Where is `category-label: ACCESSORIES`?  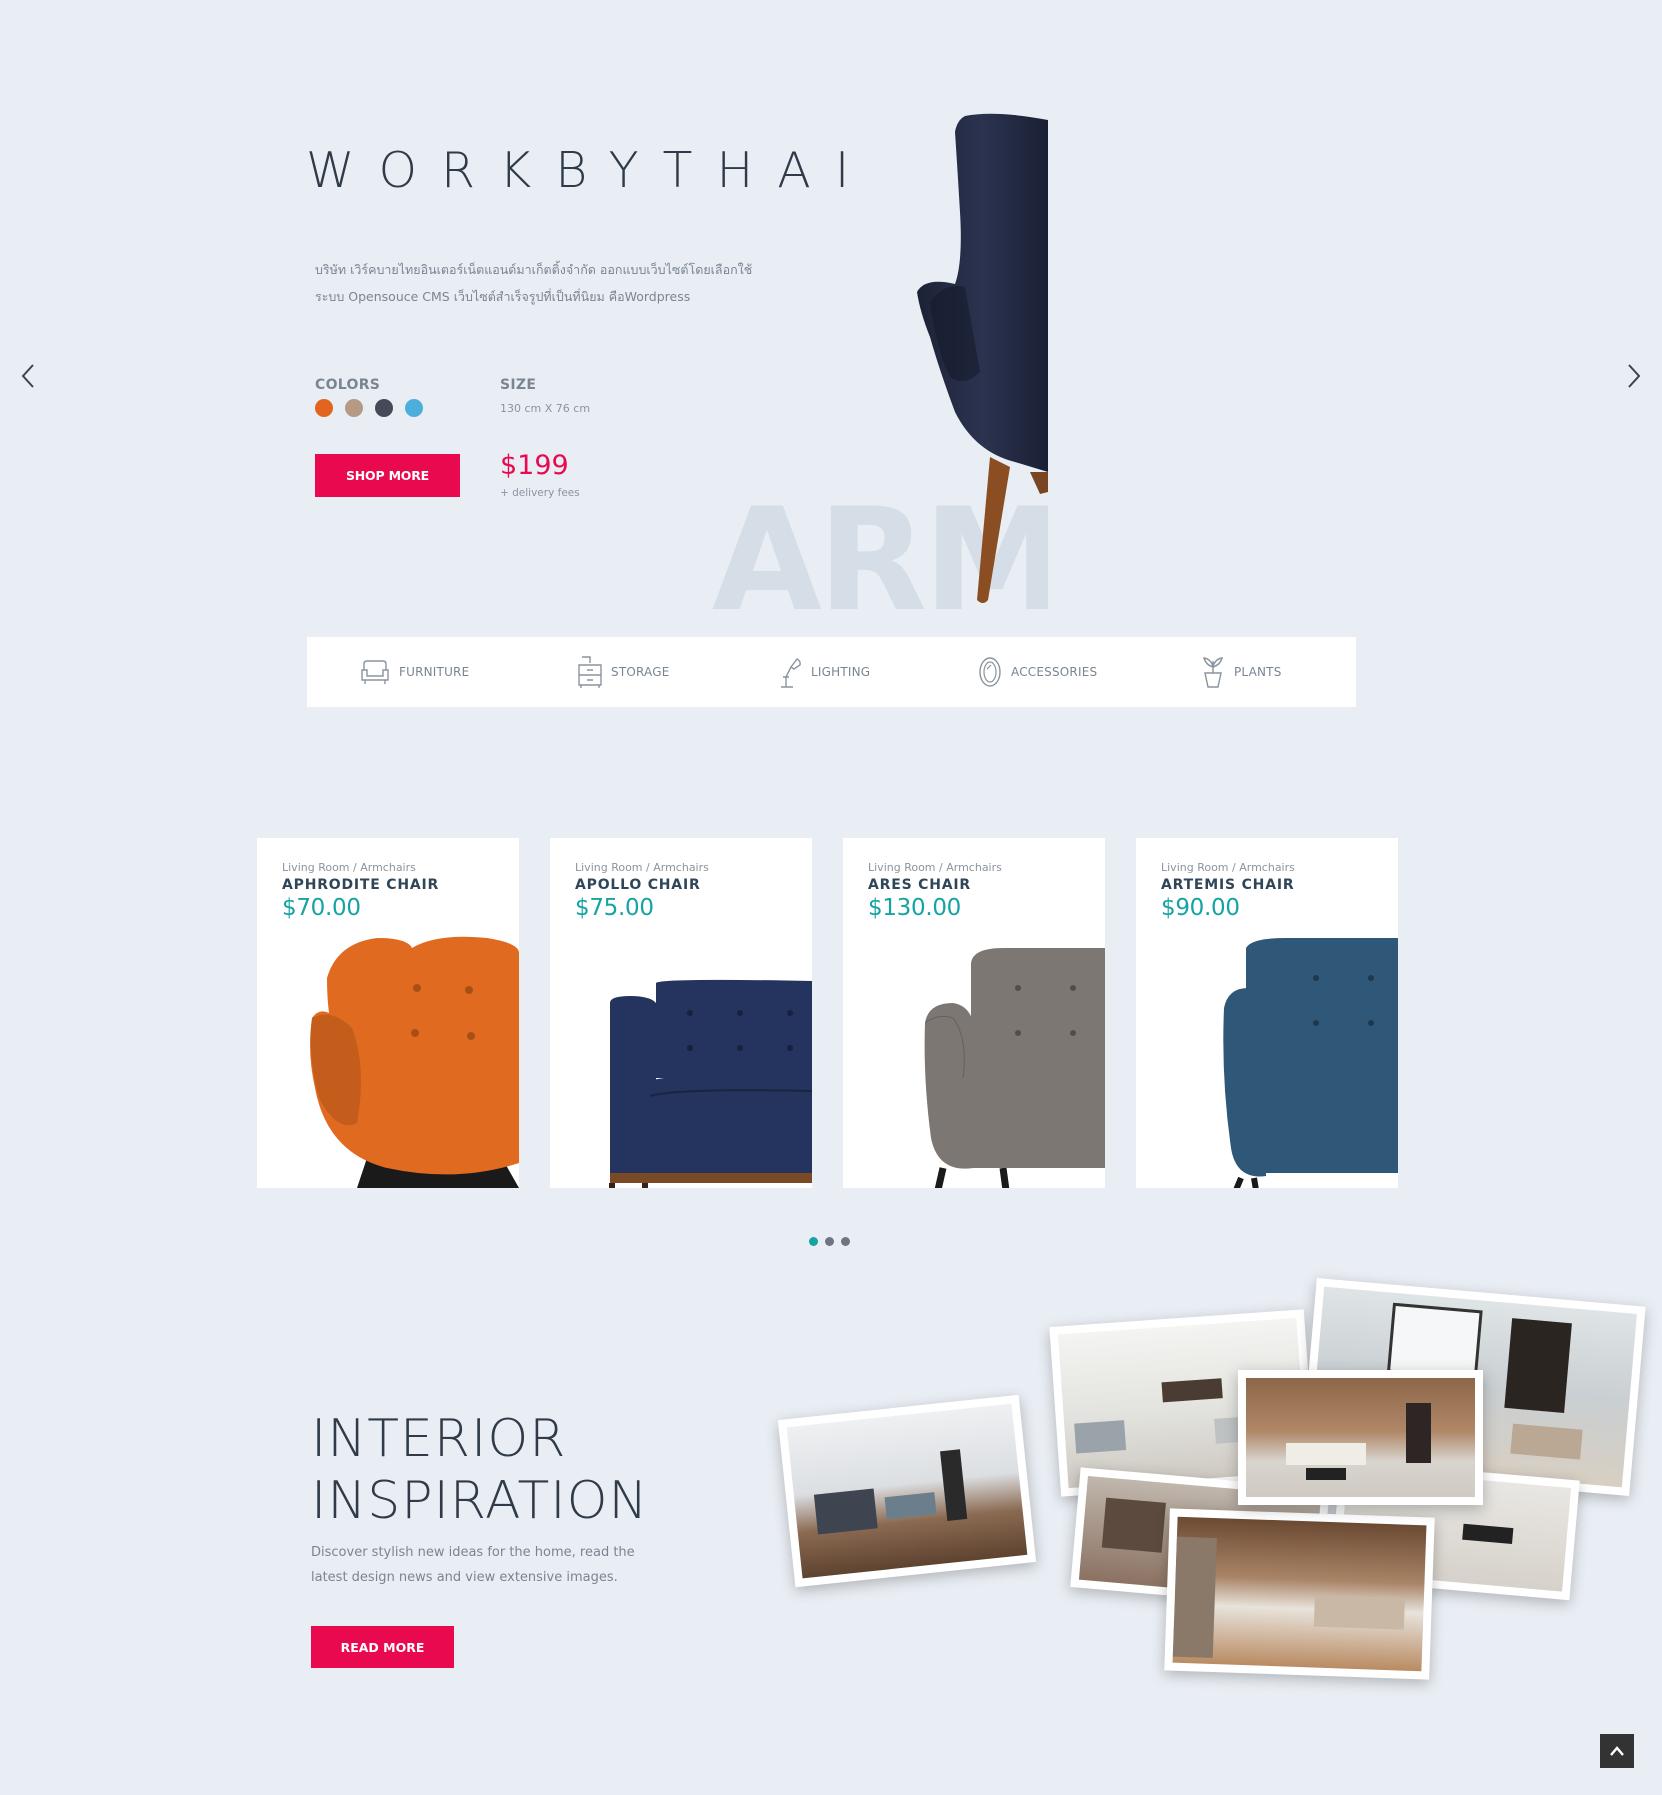 category-label: ACCESSORIES is located at coordinates (1054, 672).